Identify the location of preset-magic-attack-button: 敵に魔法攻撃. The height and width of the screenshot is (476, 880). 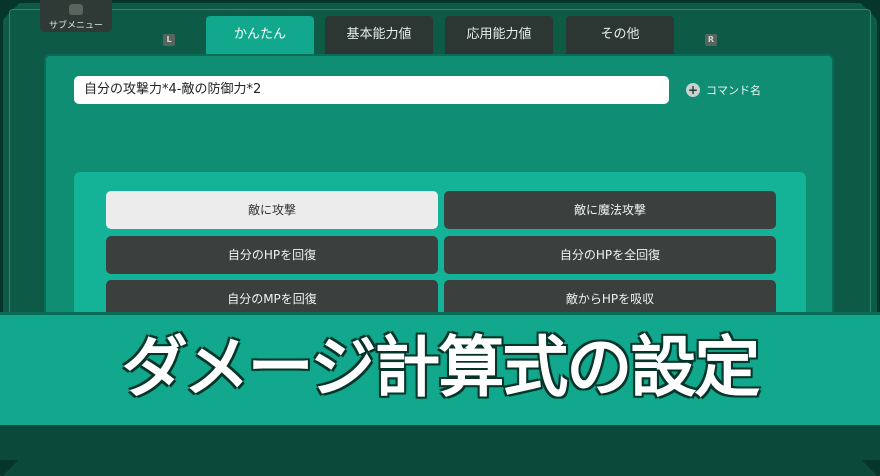
(610, 210).